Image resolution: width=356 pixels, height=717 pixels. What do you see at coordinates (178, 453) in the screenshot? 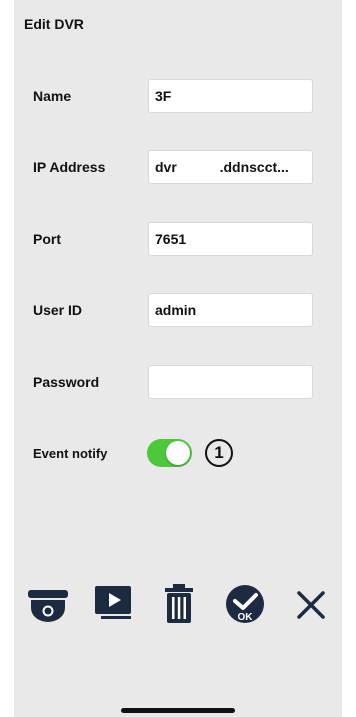
I see `toggle-knob` at bounding box center [178, 453].